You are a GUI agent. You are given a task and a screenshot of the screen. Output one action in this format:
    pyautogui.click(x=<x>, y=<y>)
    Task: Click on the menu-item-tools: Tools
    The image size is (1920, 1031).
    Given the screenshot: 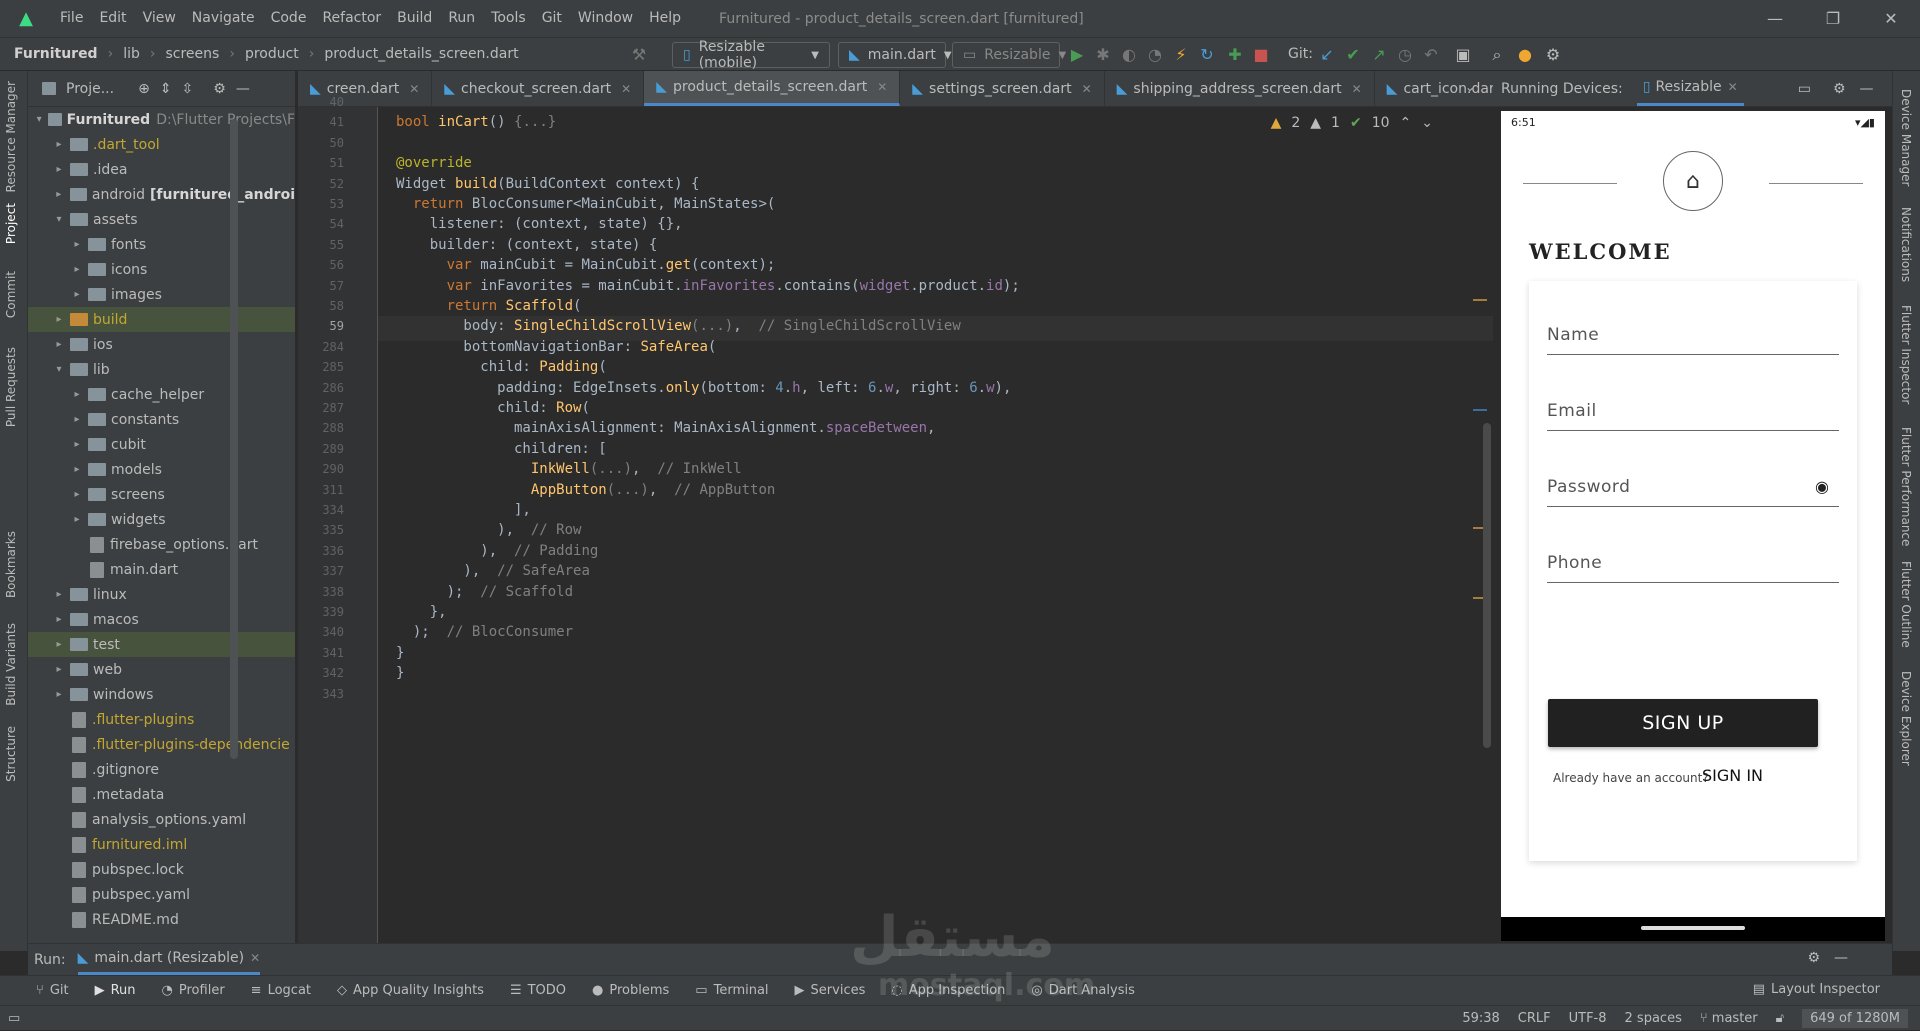 What is the action you would take?
    pyautogui.click(x=508, y=18)
    